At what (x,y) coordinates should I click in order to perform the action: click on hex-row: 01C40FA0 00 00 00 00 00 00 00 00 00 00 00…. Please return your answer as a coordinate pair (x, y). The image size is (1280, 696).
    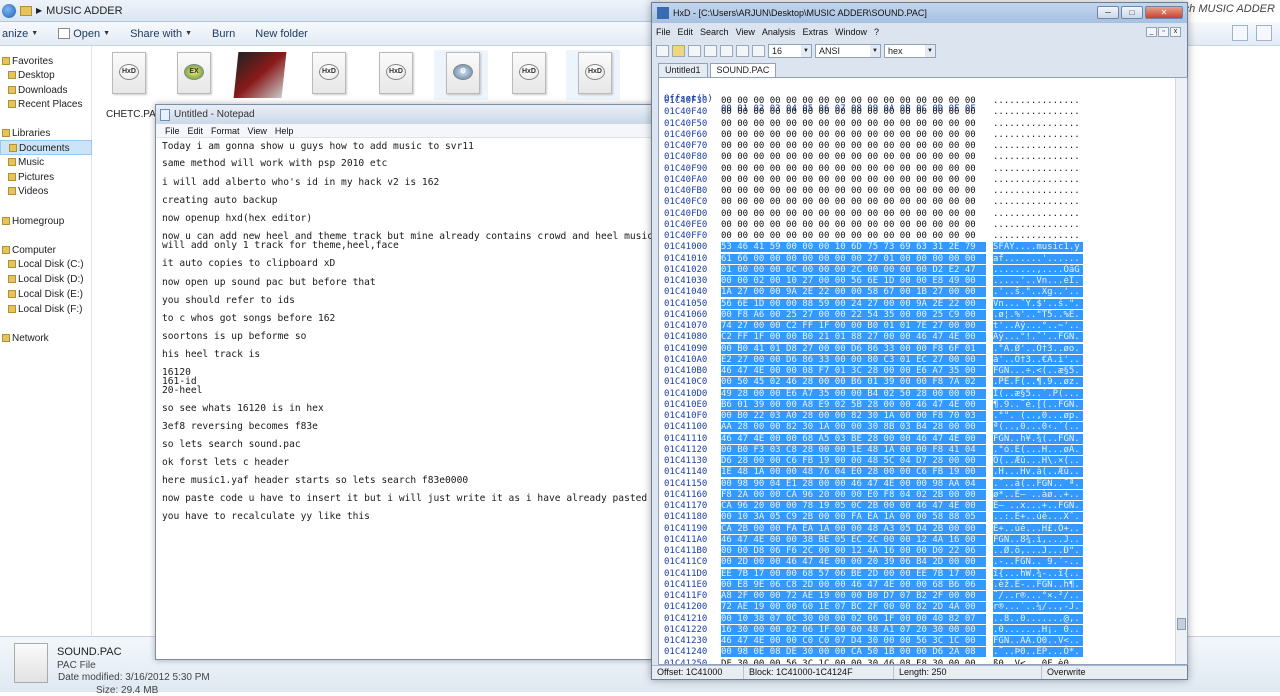
    Looking at the image, I should click on (919, 180).